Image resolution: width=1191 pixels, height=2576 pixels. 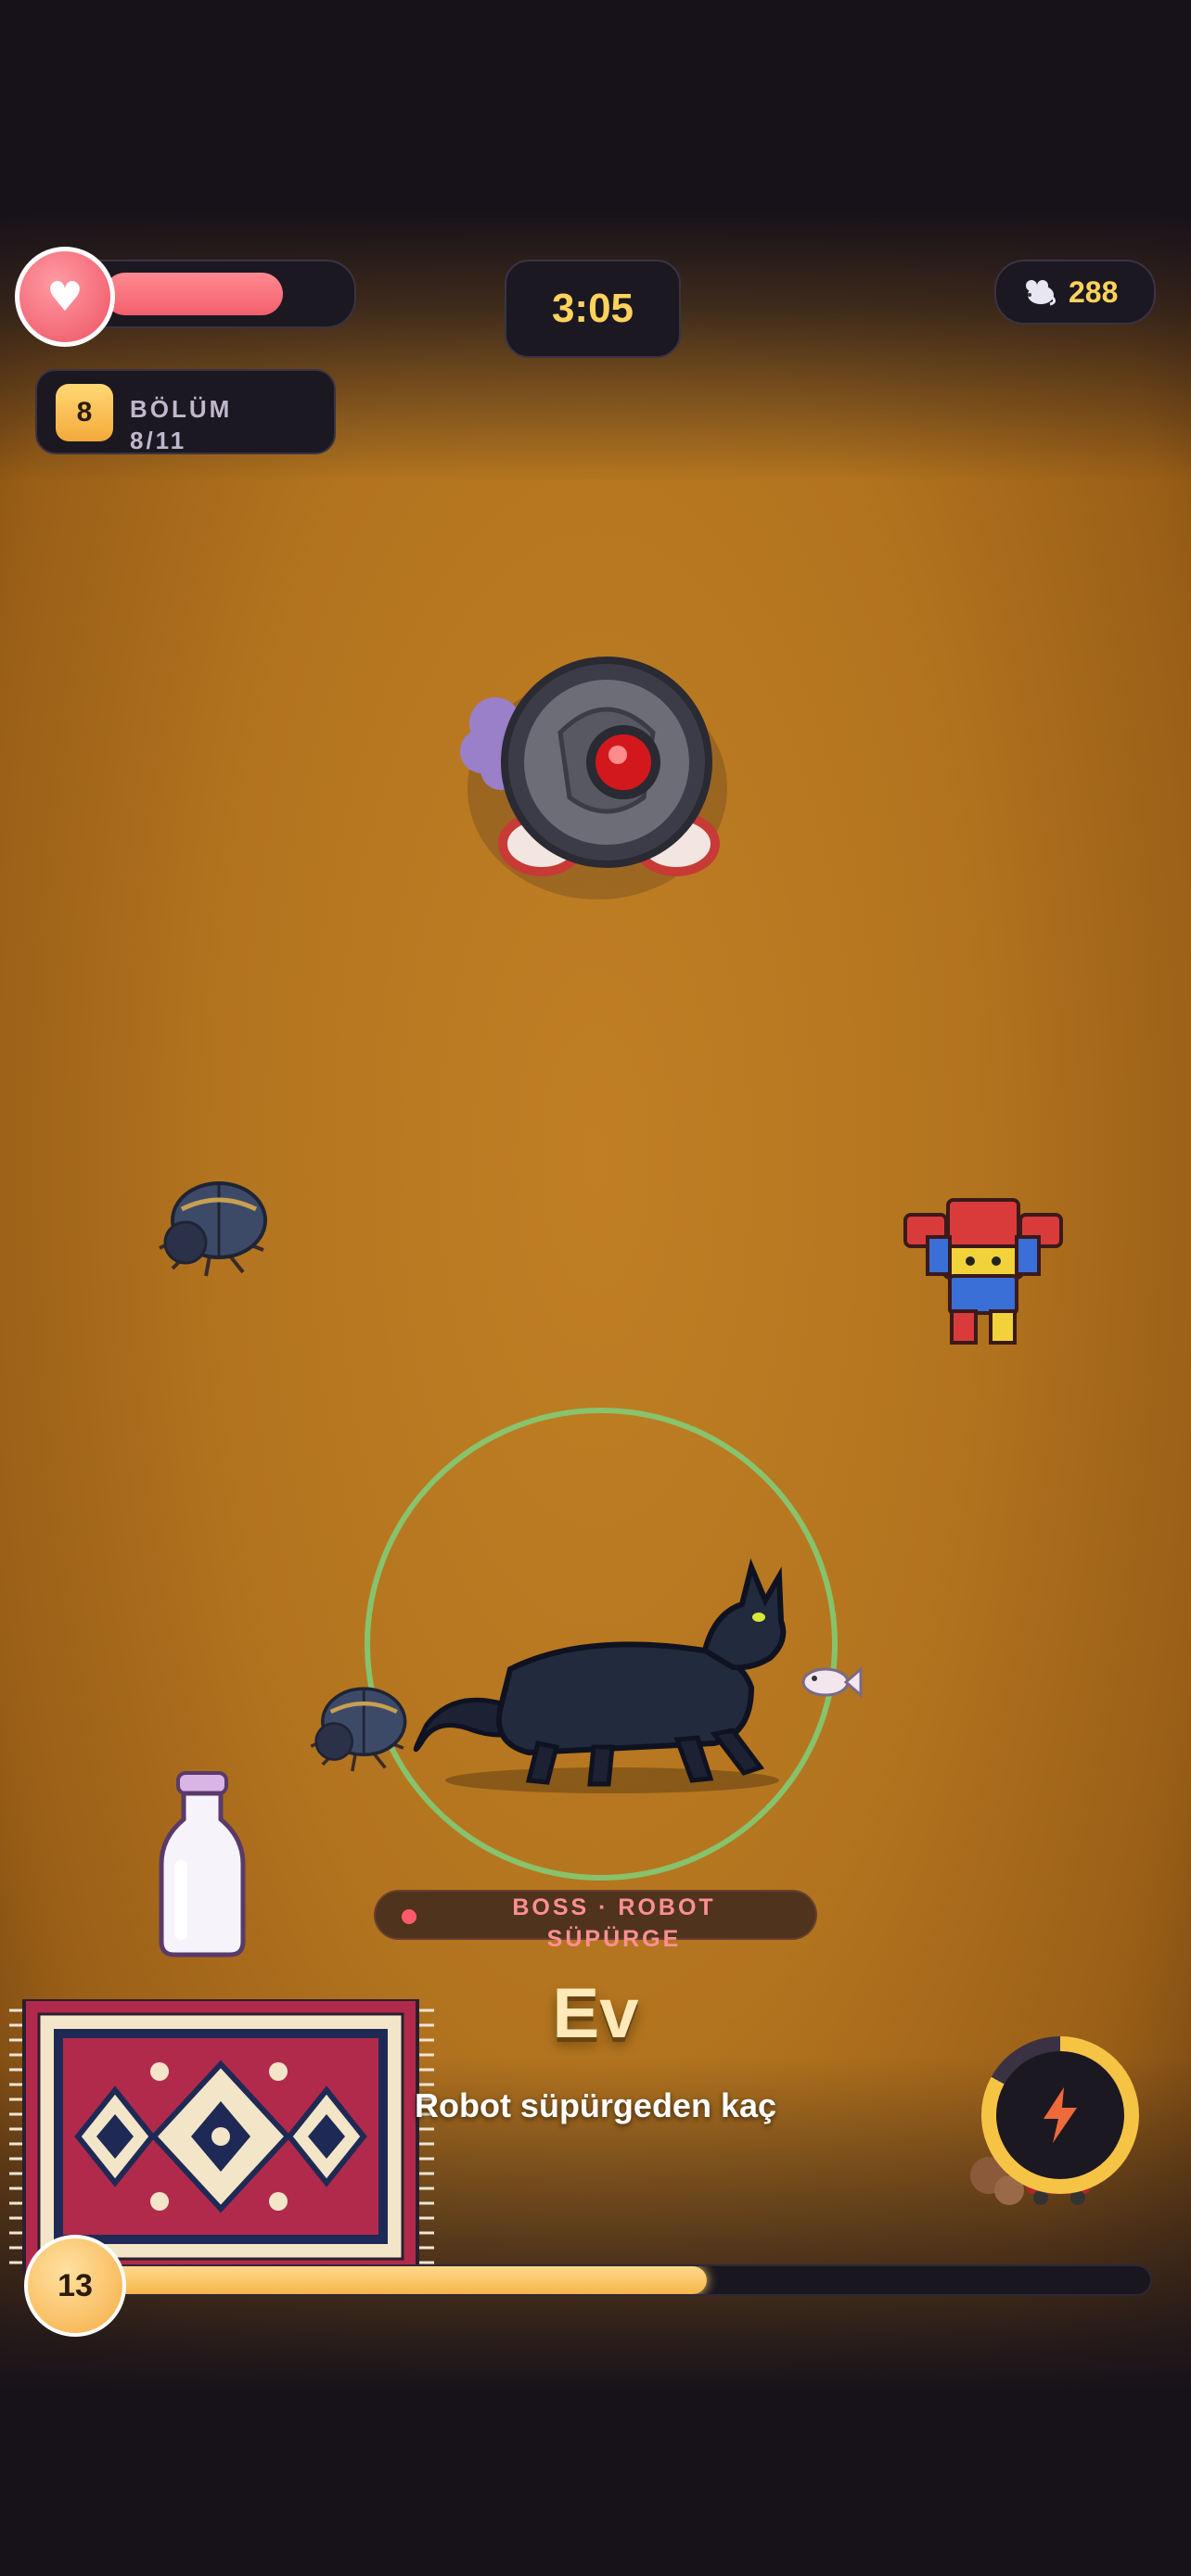 I want to click on xp-bar-fill, so click(x=401, y=2280).